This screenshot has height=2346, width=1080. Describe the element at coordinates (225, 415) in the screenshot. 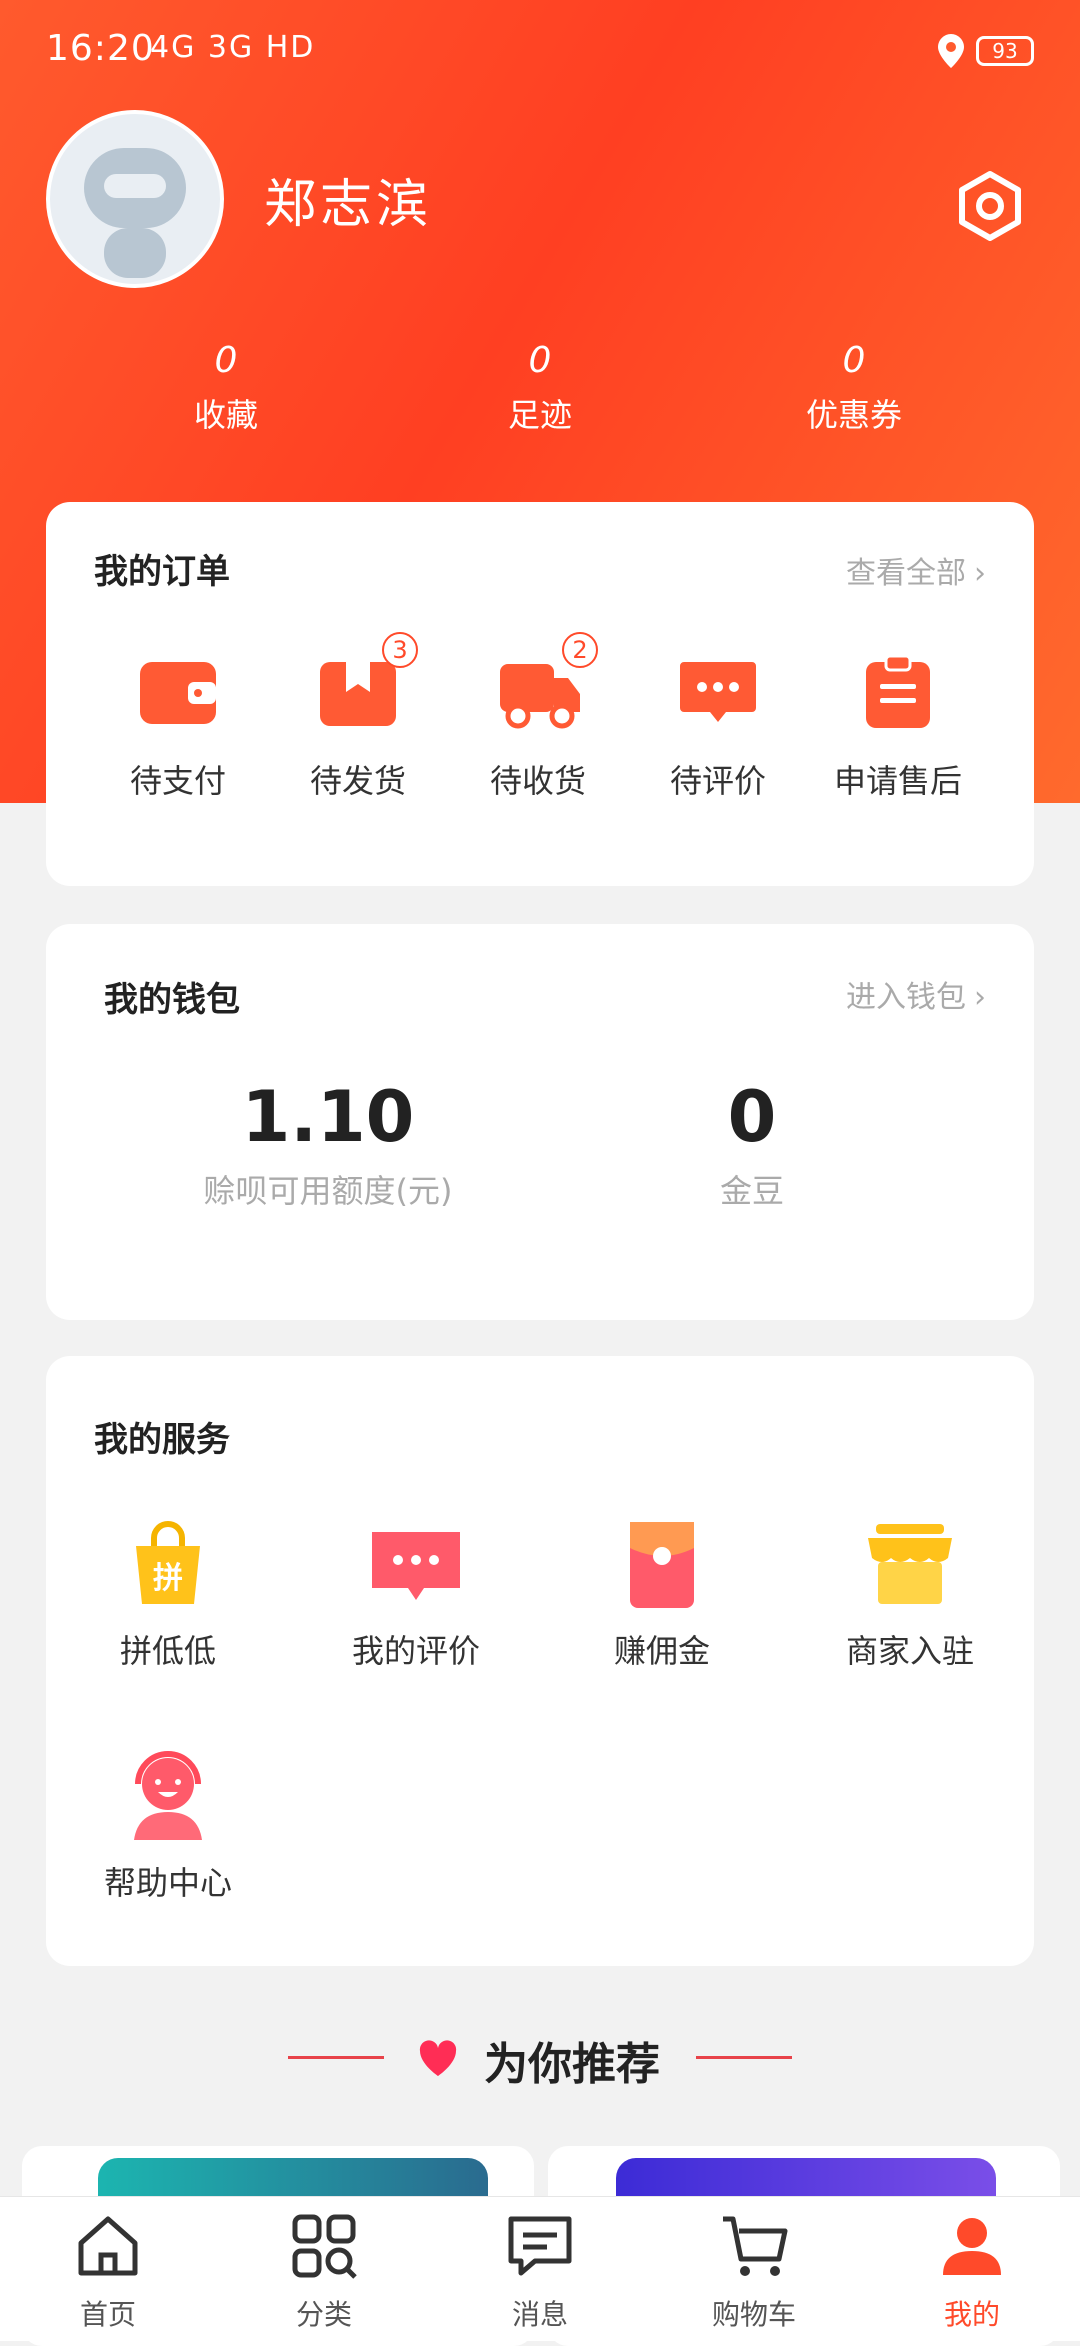

I see `stat-label: 收藏` at that location.